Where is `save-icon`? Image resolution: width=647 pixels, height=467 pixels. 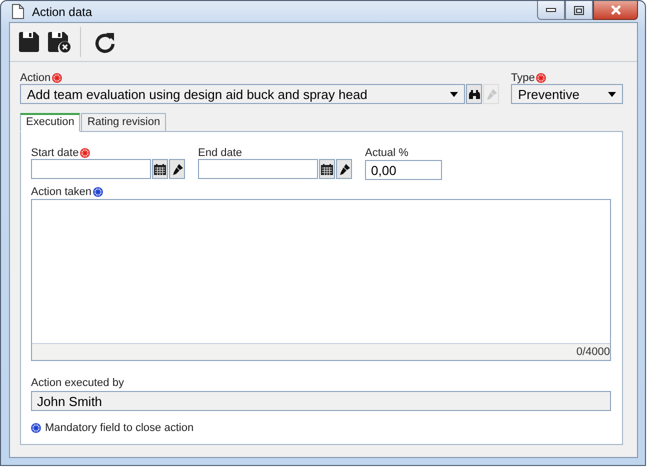 save-icon is located at coordinates (29, 42).